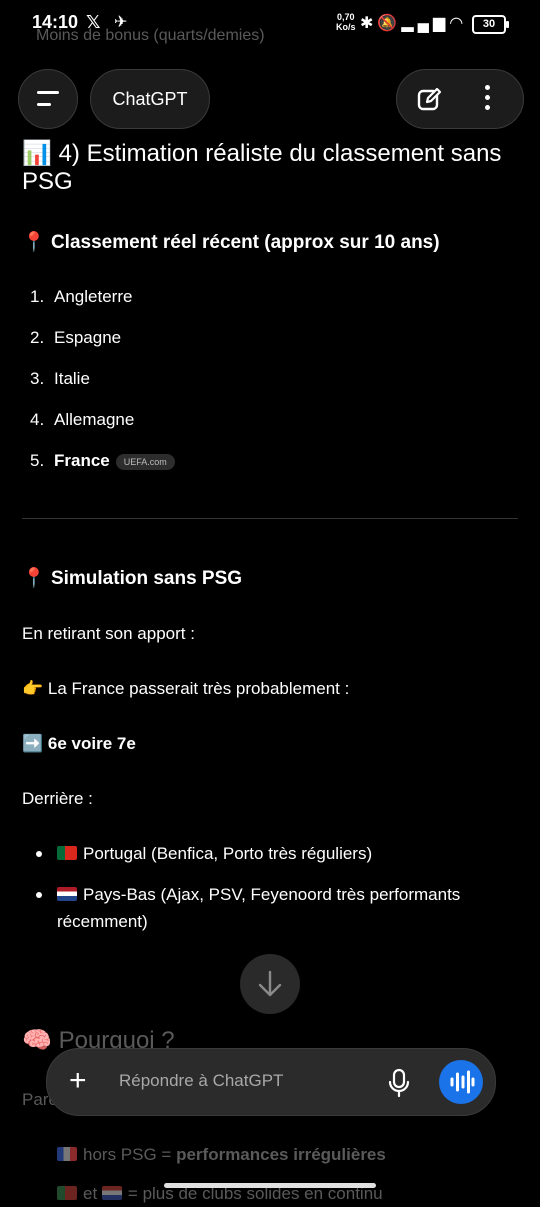  Describe the element at coordinates (82, 460) in the screenshot. I see `ranking-label: France` at that location.